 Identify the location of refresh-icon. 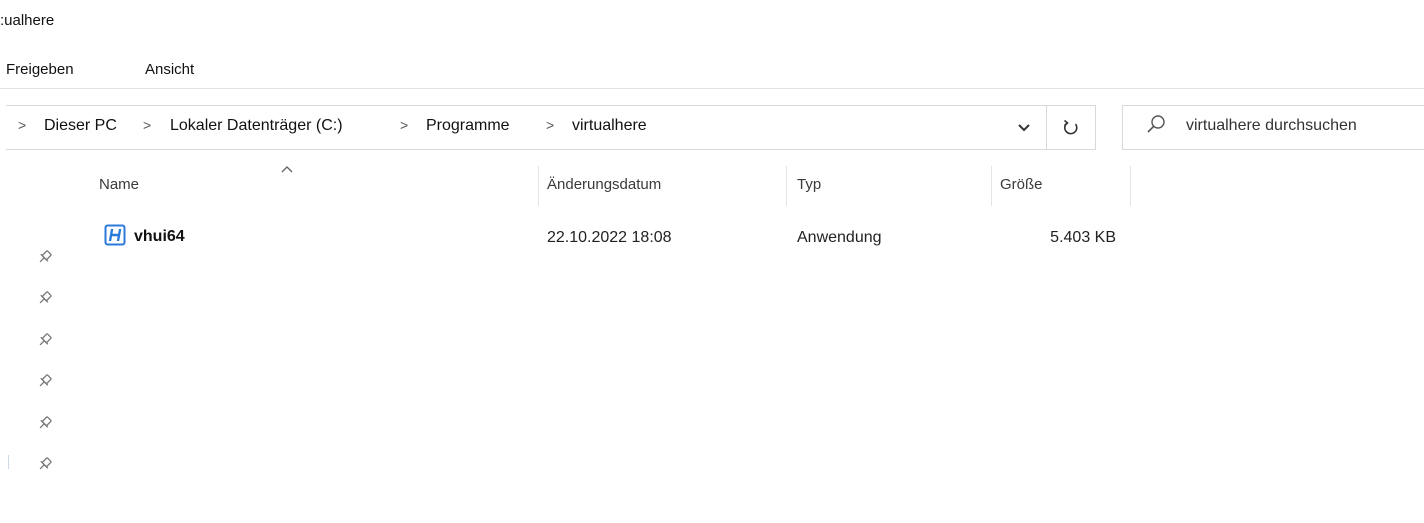
(1070, 126).